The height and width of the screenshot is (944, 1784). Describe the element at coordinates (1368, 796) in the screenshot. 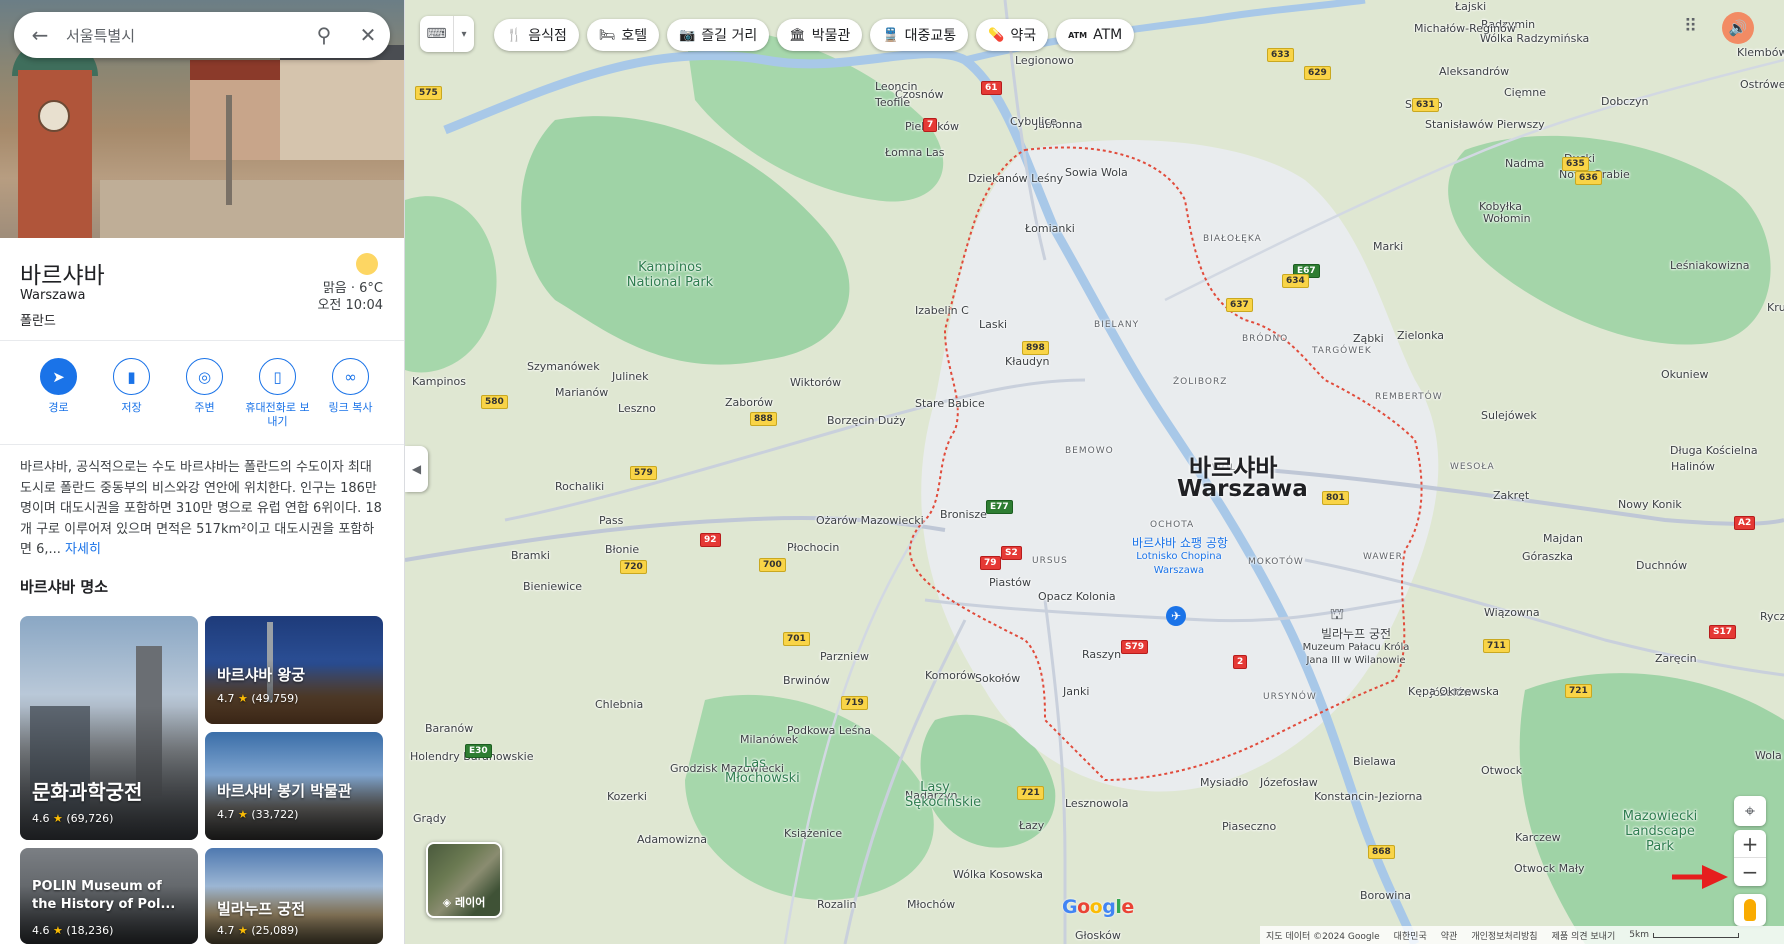

I see `map-place-label: Konstancin-Jeziorna` at that location.